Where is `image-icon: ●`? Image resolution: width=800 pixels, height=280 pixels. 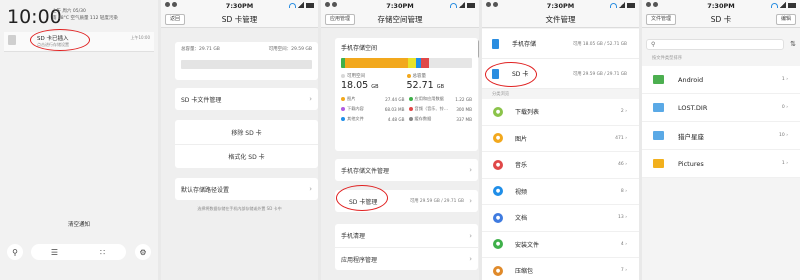 image-icon: ● is located at coordinates (498, 138).